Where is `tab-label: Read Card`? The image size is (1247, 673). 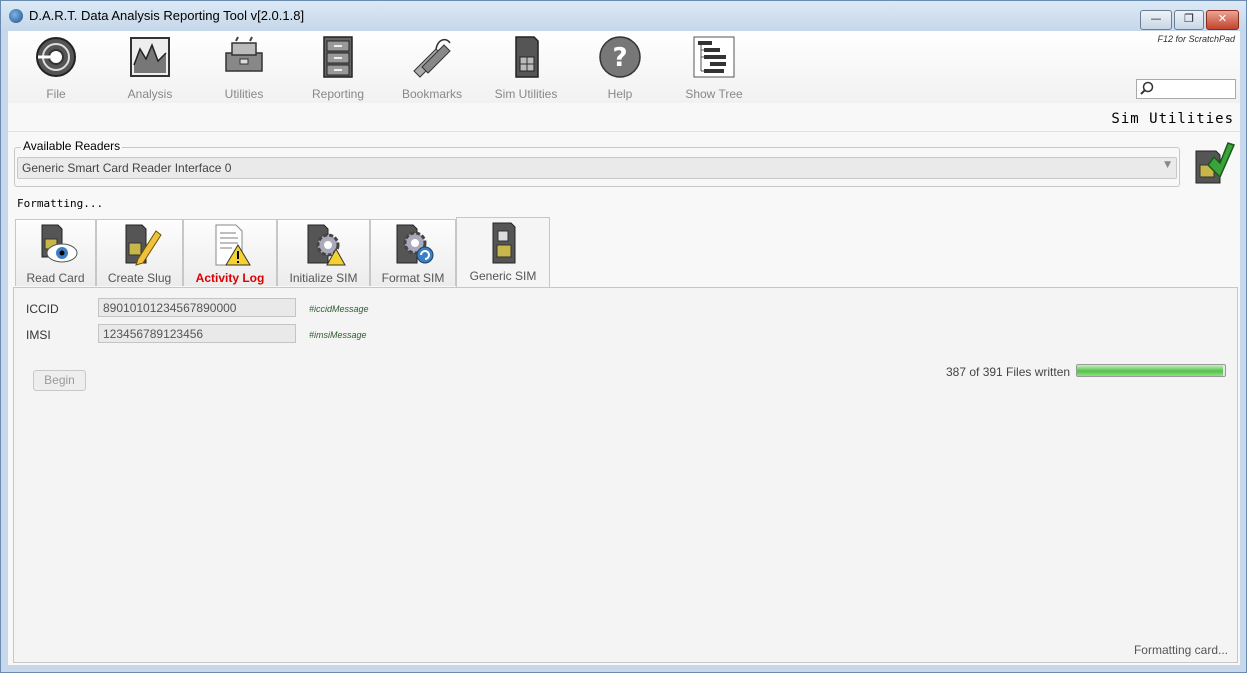
tab-label: Read Card is located at coordinates (55, 278).